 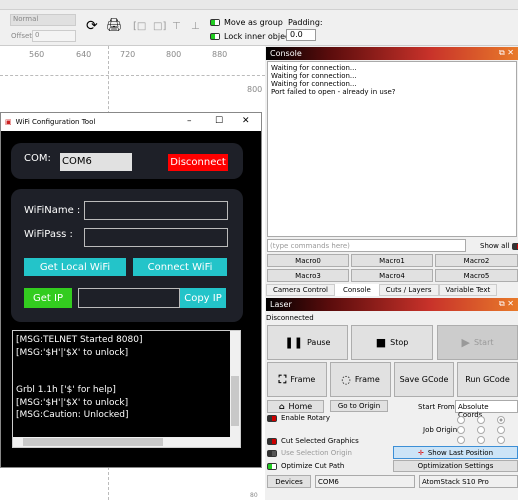 I want to click on optimization-settings-button: Optimization Settings, so click(x=455, y=466).